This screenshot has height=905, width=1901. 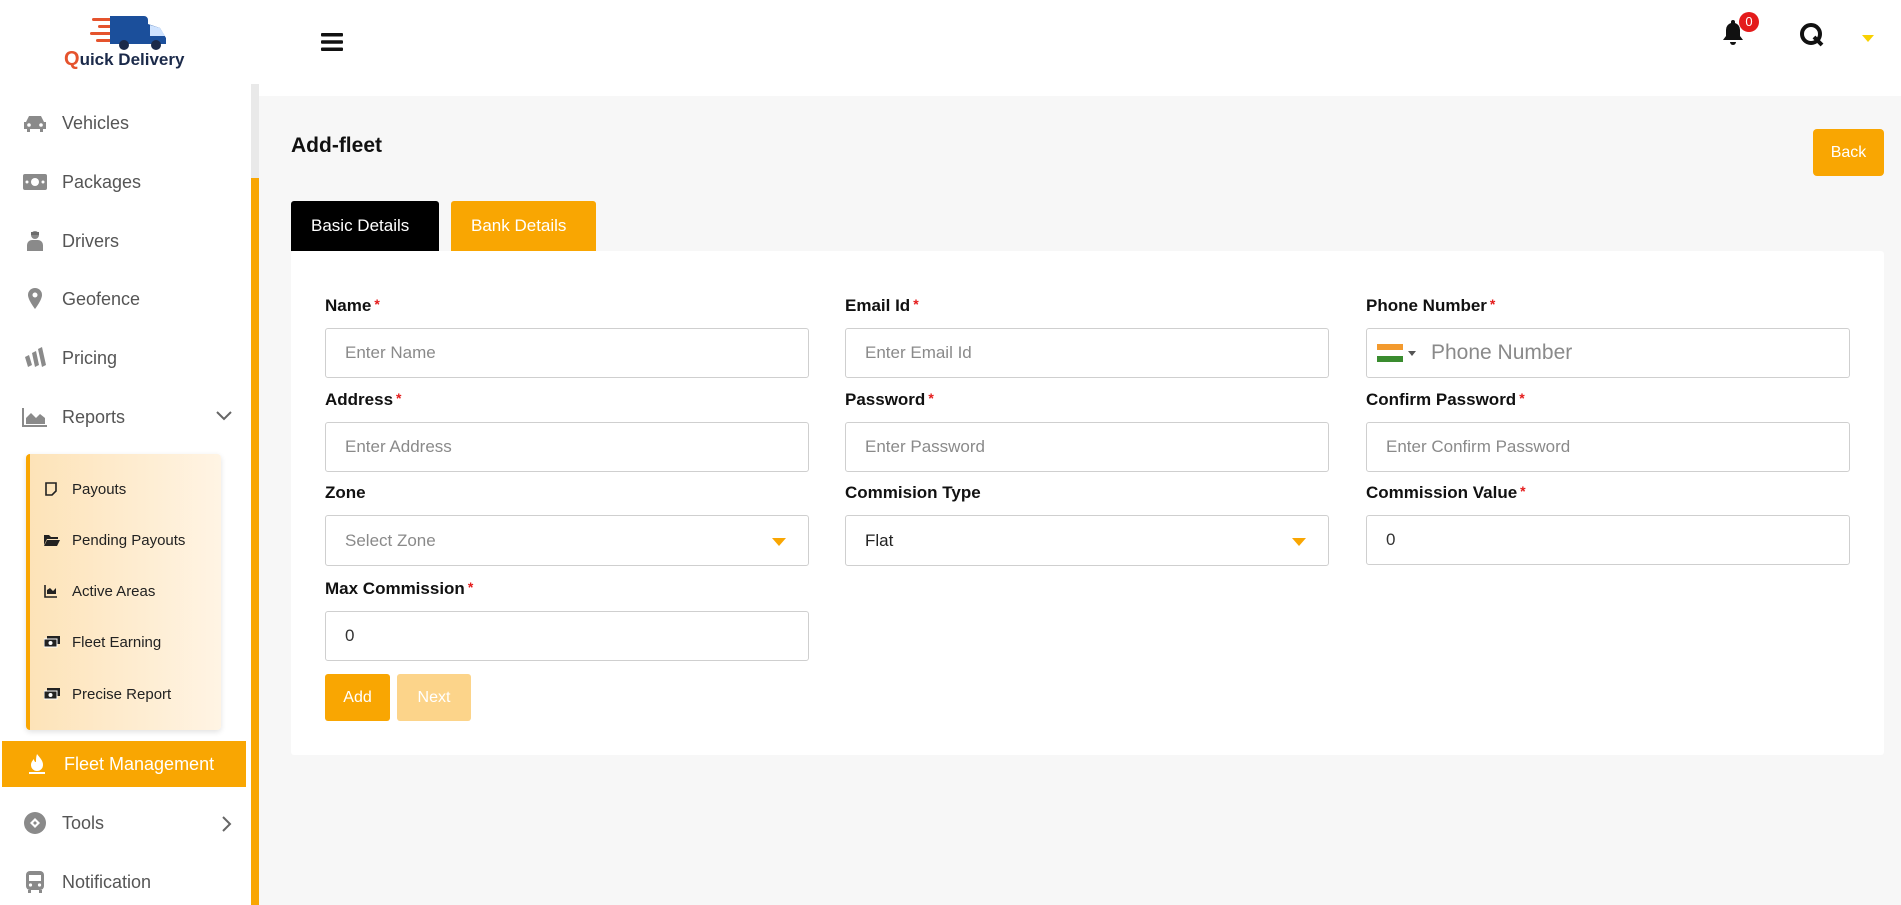 I want to click on tools-icon, so click(x=35, y=823).